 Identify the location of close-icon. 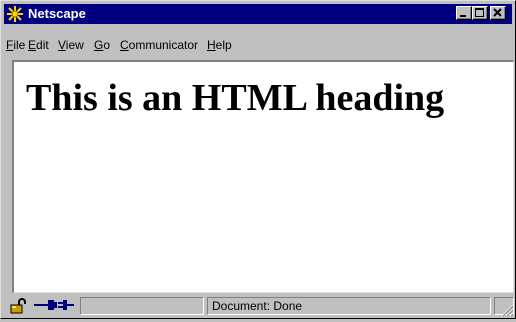
(497, 12).